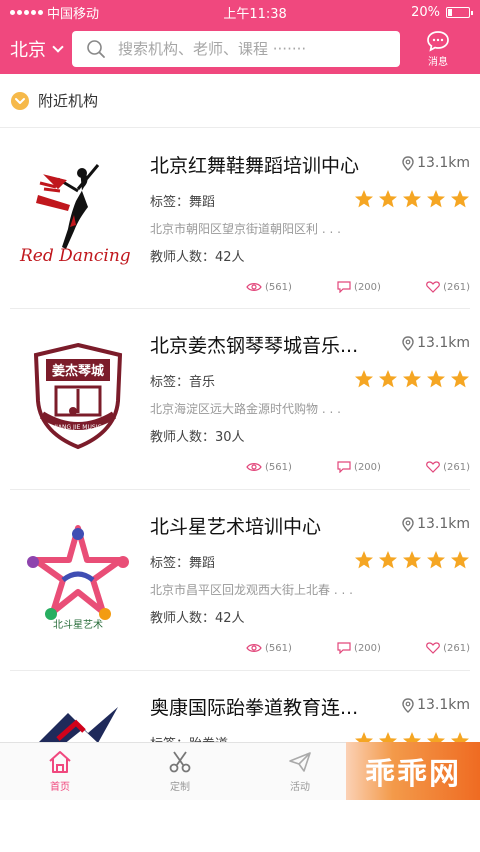 The width and height of the screenshot is (480, 852). Describe the element at coordinates (253, 49) in the screenshot. I see `search-input` at that location.